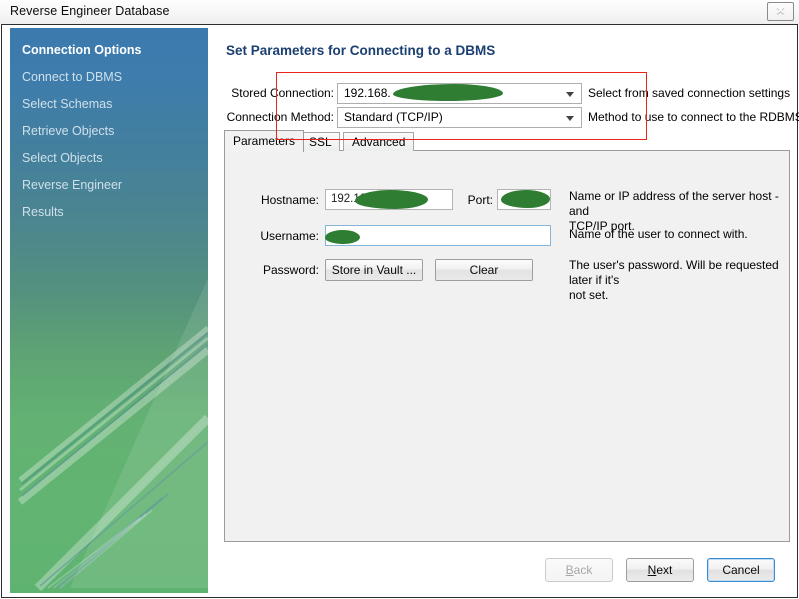 The height and width of the screenshot is (599, 799). I want to click on cancel-label: Cancel, so click(741, 570).